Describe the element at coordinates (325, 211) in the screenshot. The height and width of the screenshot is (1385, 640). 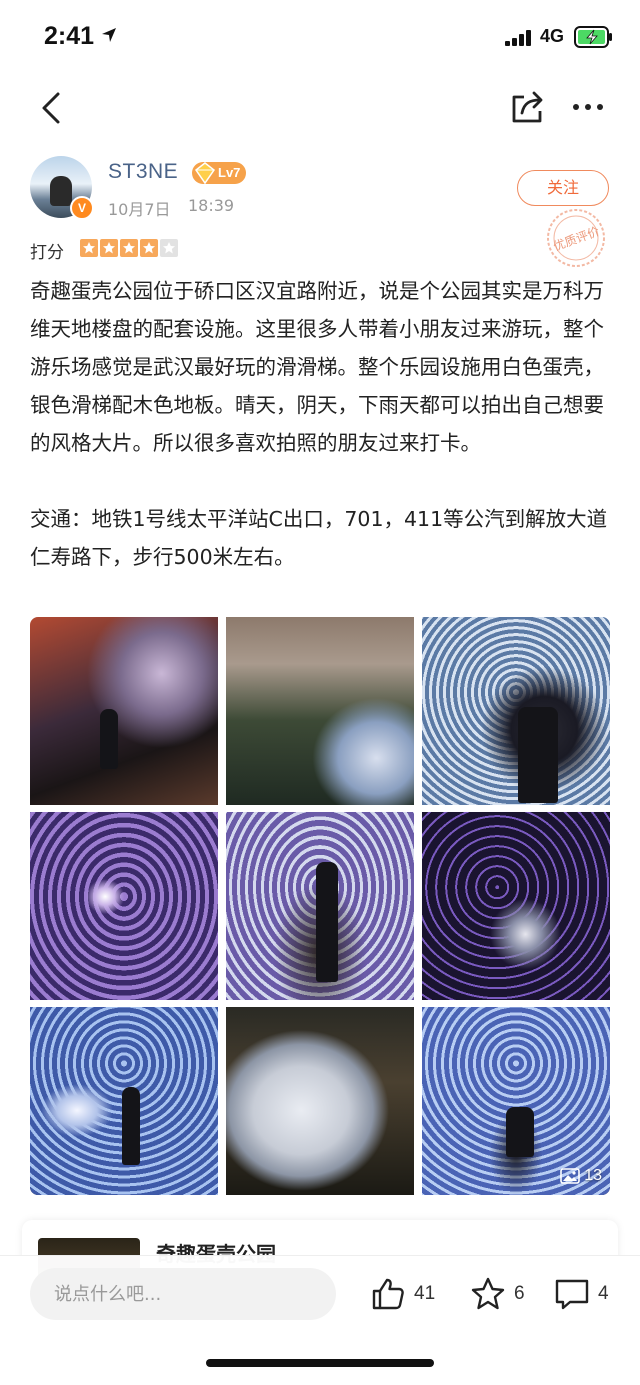
I see `author-header: V ST3NE Lv7 10月7日 18:39 关注 优质评价` at that location.